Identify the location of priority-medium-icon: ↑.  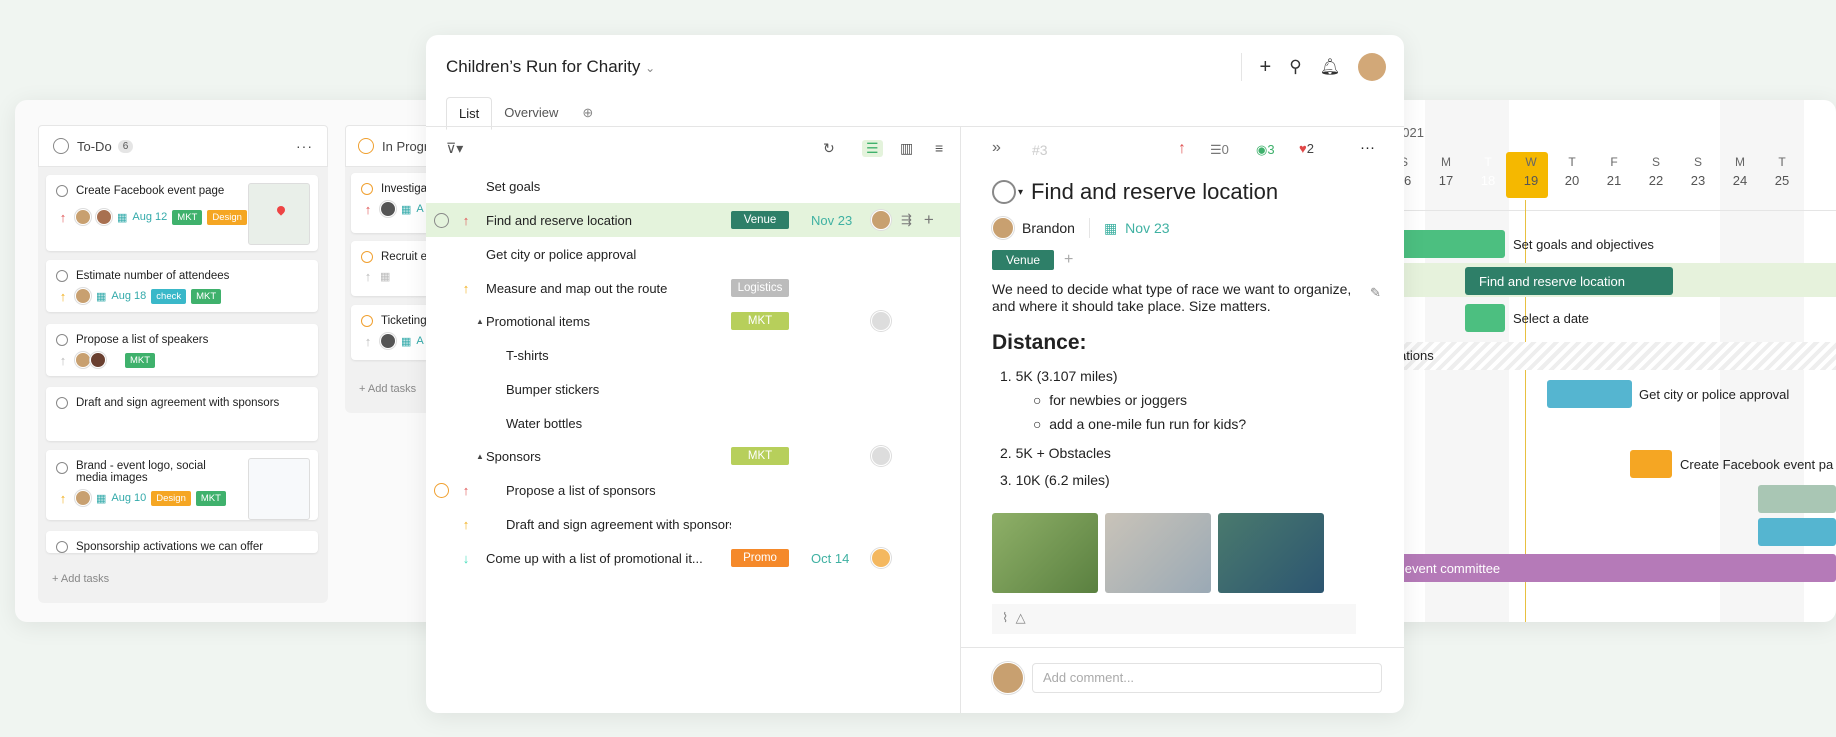
(466, 288).